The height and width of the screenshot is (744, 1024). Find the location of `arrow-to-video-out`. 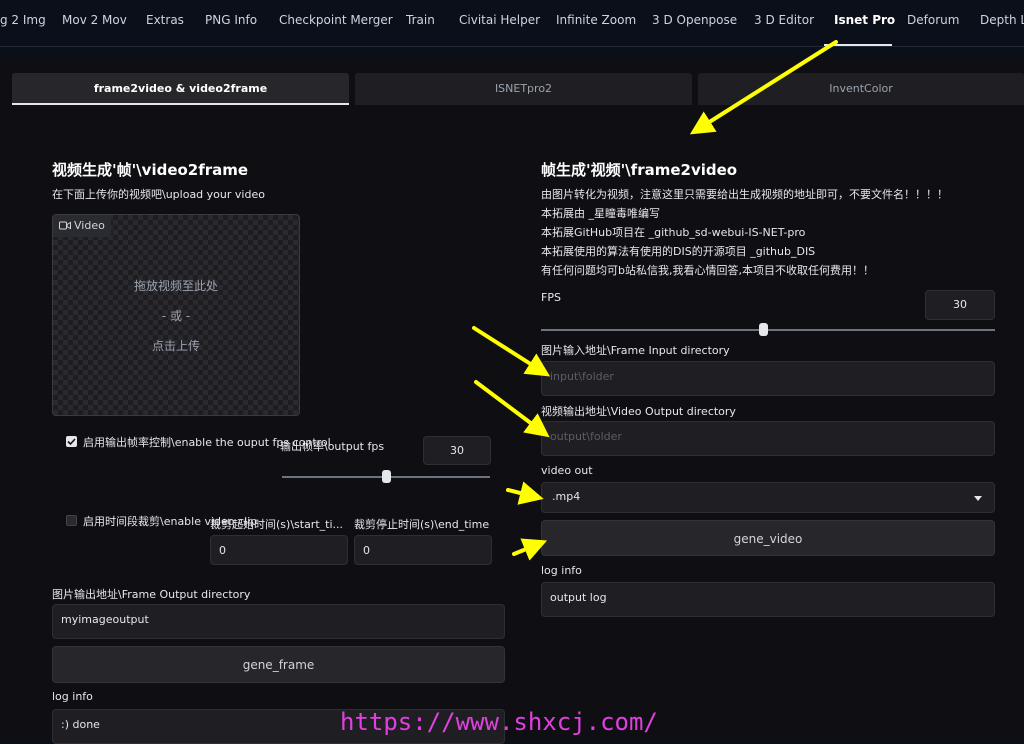

arrow-to-video-out is located at coordinates (525, 493).